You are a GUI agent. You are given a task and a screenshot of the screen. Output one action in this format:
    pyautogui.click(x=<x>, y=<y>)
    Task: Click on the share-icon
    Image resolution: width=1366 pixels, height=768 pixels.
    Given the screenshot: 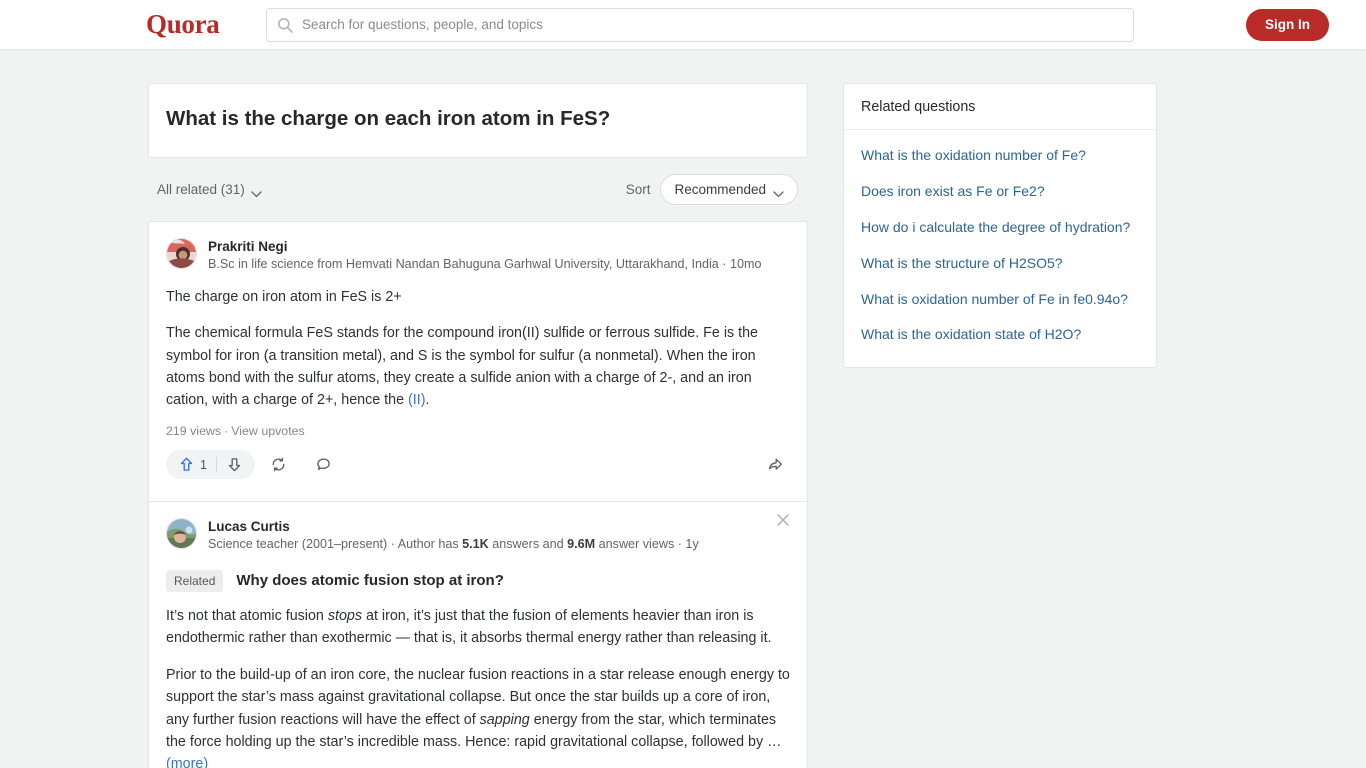 What is the action you would take?
    pyautogui.click(x=775, y=464)
    